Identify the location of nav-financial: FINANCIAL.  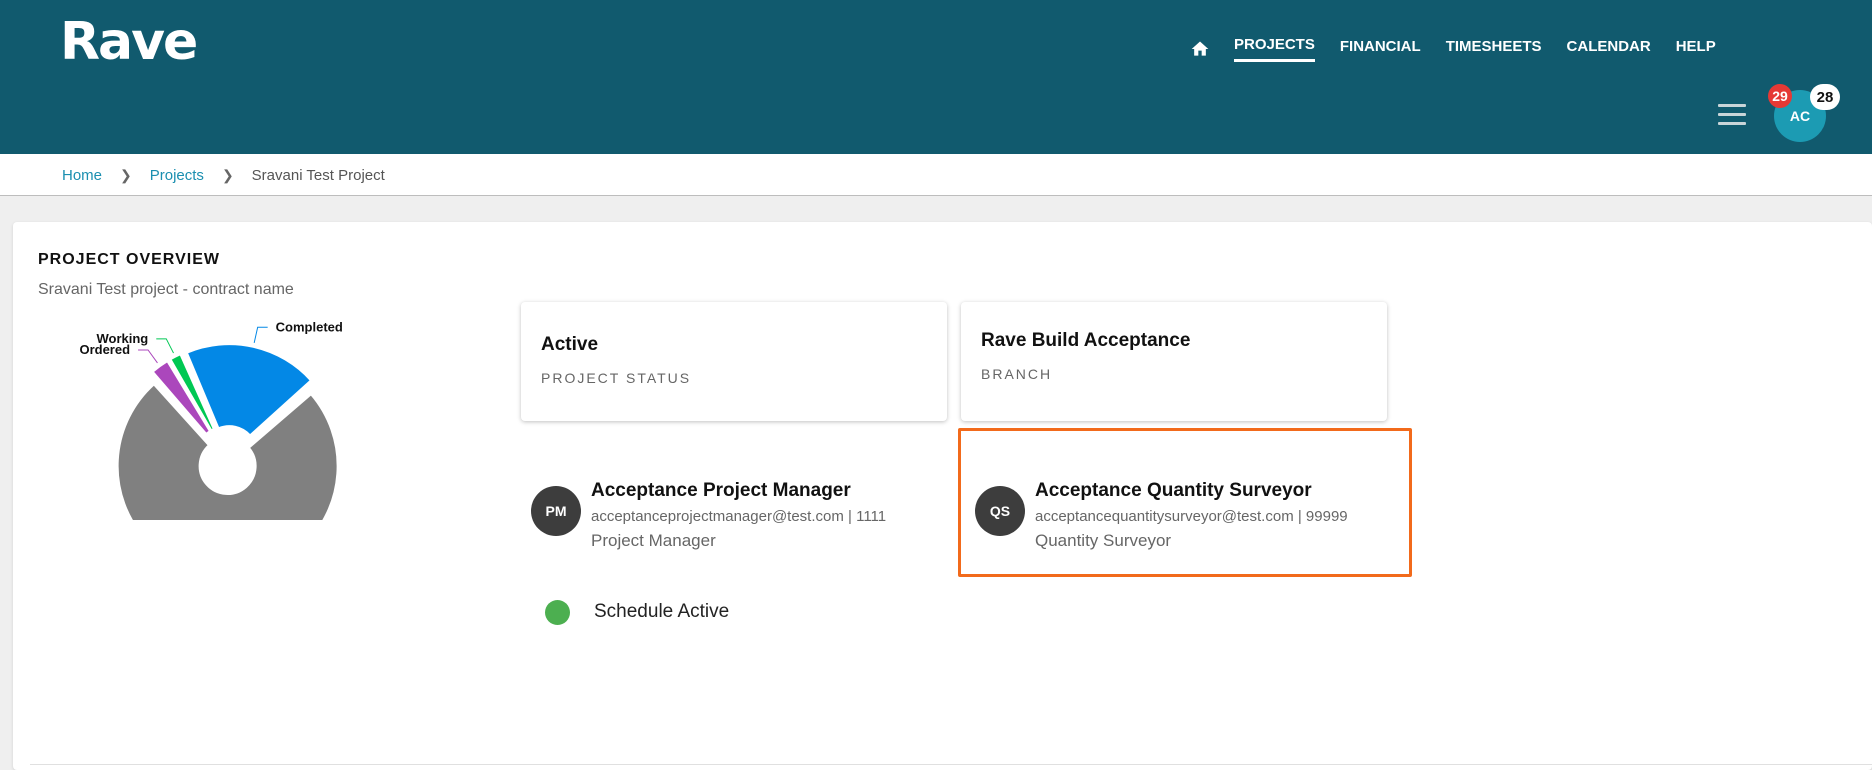
(1380, 49).